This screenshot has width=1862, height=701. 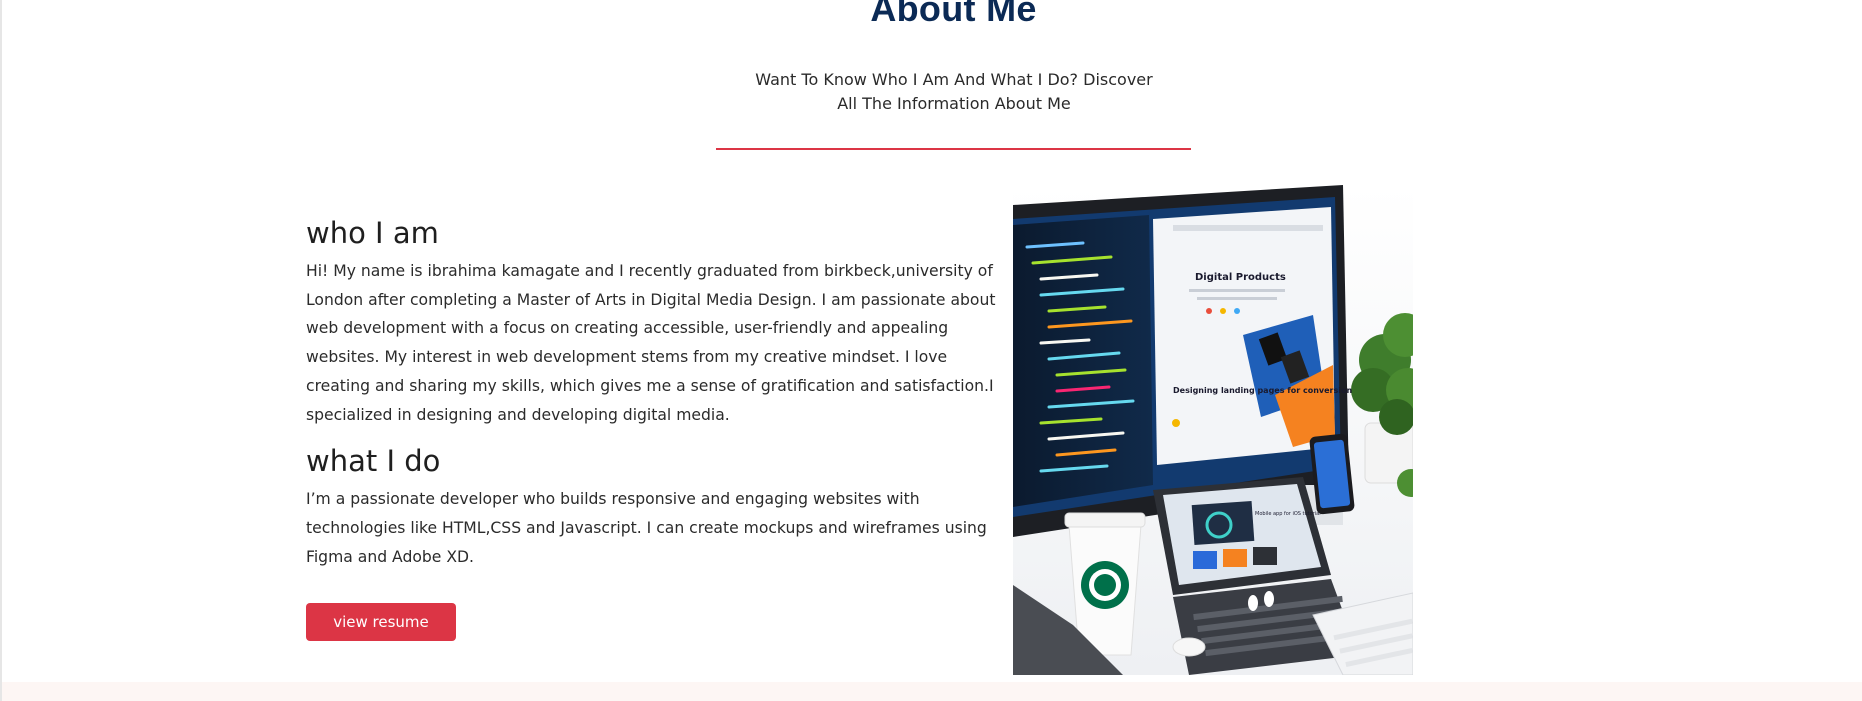 What do you see at coordinates (1240, 277) in the screenshot?
I see `screen-heading: Digital Products` at bounding box center [1240, 277].